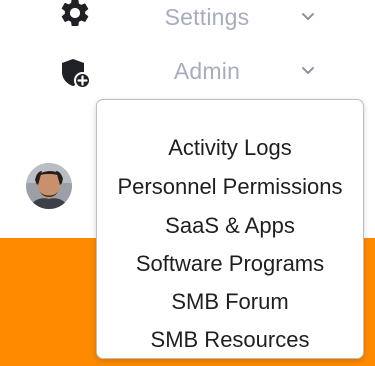  I want to click on nav-item-admin: Admin, so click(187, 72).